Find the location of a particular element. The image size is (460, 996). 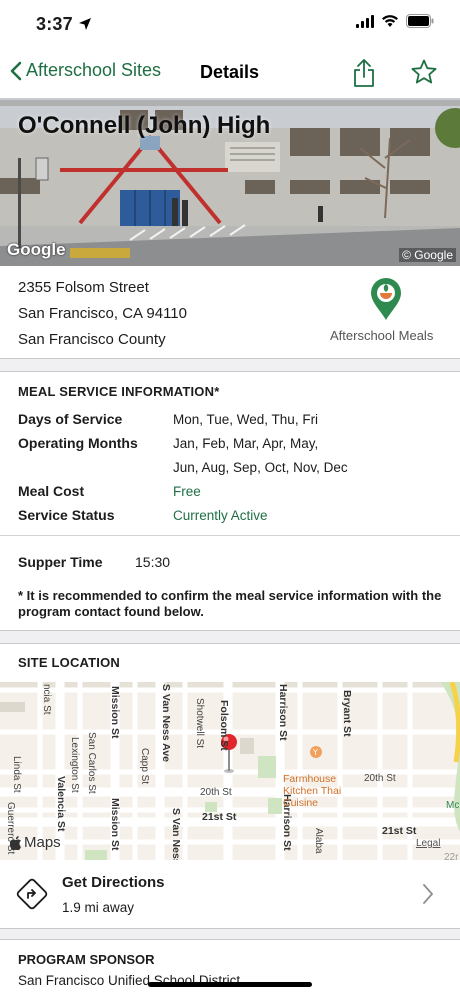

street-label-21st-left: 21st St is located at coordinates (219, 817).